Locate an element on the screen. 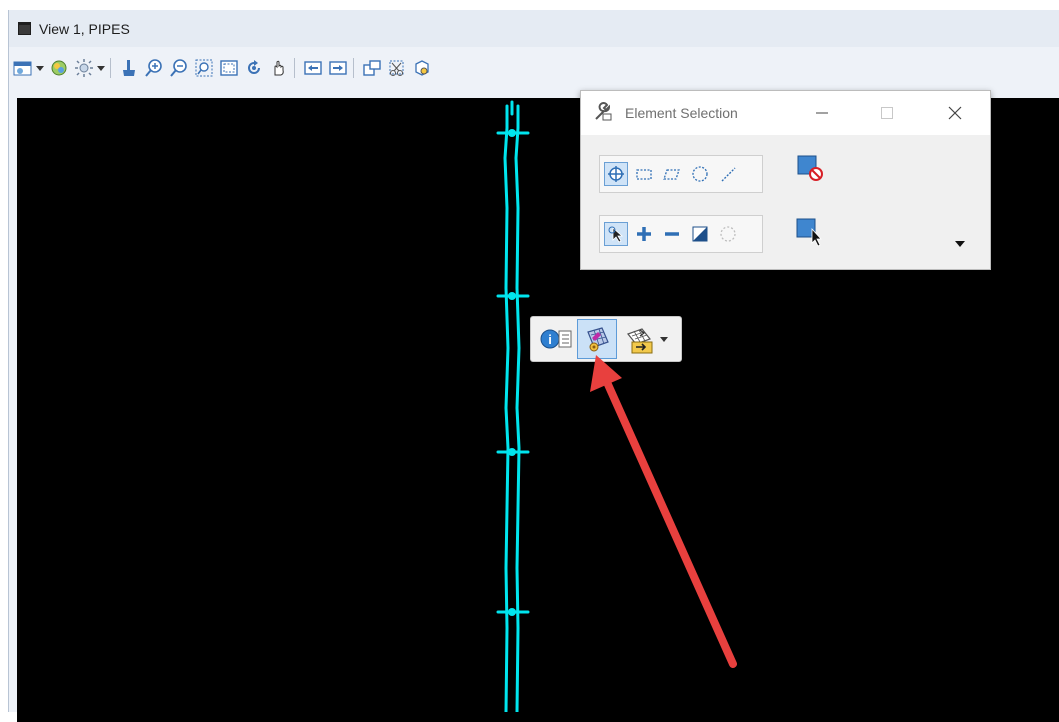 This screenshot has height=722, width=1059. clear-selection-button is located at coordinates (810, 168).